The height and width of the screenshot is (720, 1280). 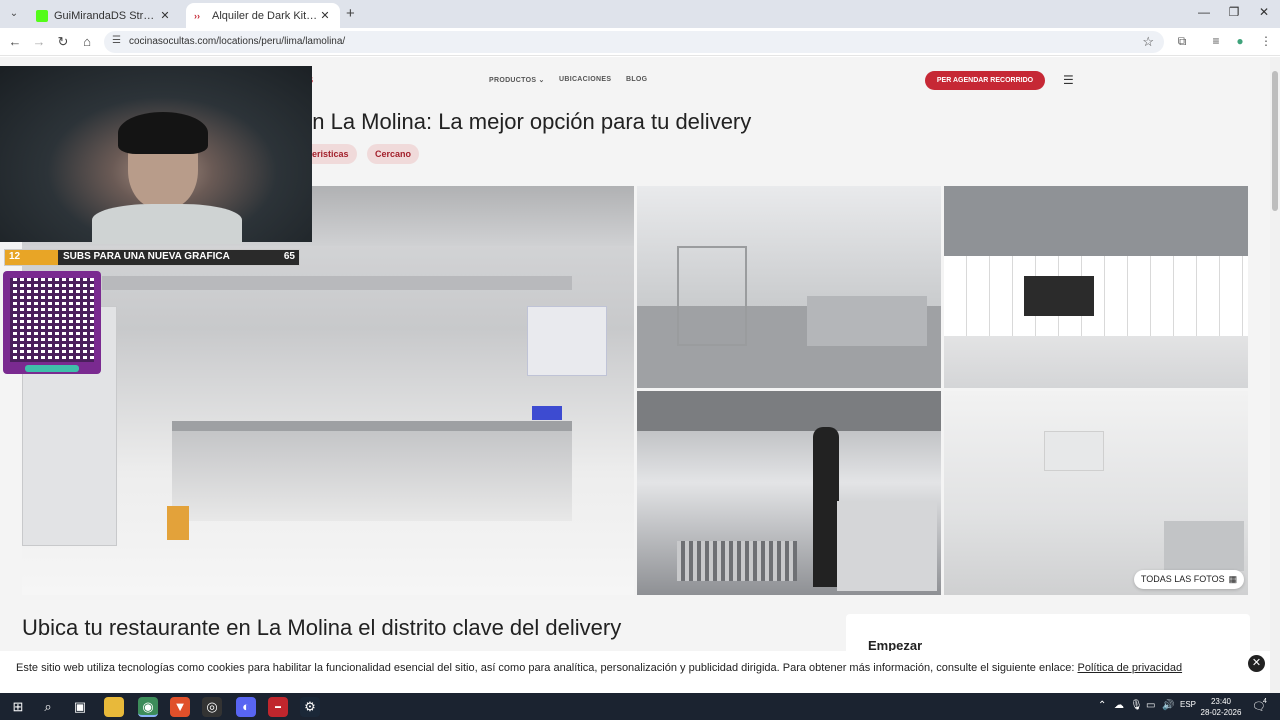 I want to click on page-scrollbar, so click(x=1275, y=375).